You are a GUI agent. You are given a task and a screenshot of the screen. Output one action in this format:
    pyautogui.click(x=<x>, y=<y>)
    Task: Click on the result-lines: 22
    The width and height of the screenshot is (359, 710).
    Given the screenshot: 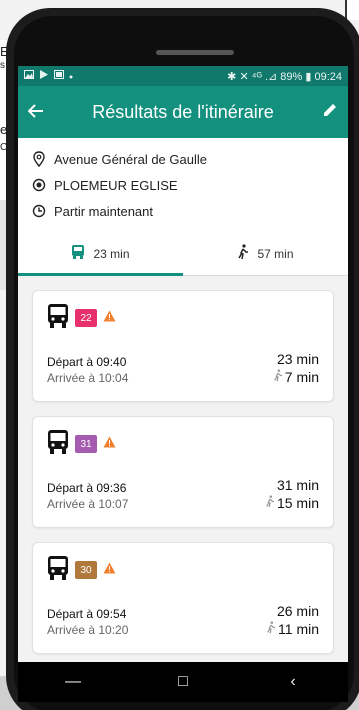 What is the action you would take?
    pyautogui.click(x=183, y=318)
    